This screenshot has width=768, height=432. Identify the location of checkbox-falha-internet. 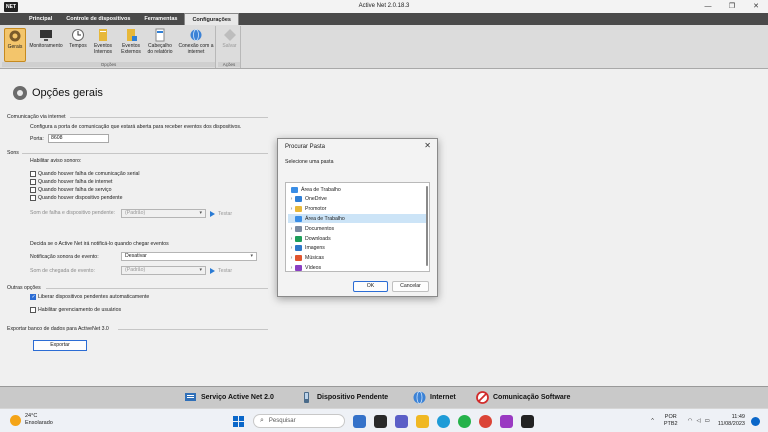
(33, 182).